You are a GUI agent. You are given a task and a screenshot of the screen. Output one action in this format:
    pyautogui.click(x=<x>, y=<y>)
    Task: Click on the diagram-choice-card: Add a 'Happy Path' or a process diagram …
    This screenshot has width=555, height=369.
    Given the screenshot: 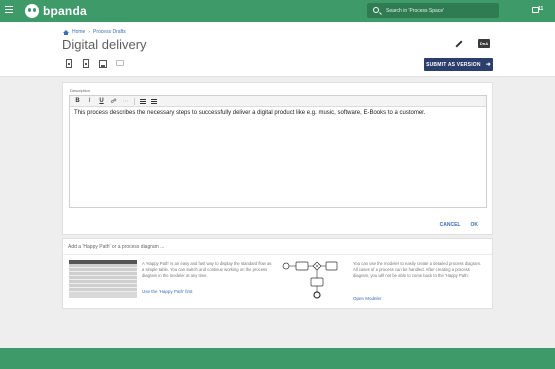 What is the action you would take?
    pyautogui.click(x=277, y=273)
    